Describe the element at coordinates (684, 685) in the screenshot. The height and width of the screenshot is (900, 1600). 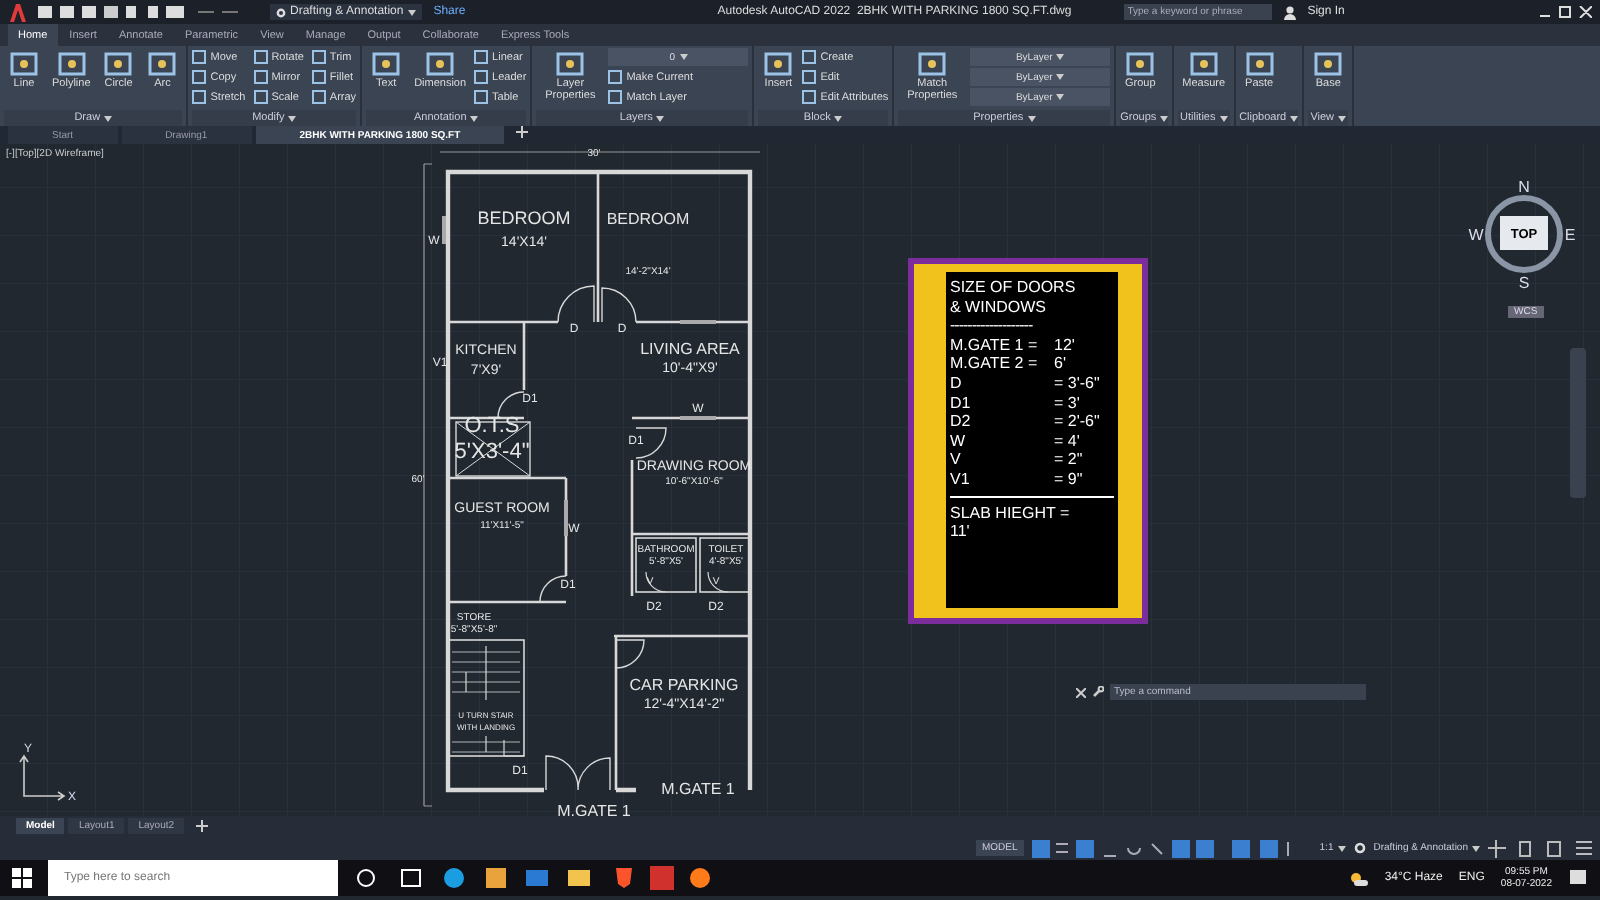
I see `room-name: CAR PARKING` at that location.